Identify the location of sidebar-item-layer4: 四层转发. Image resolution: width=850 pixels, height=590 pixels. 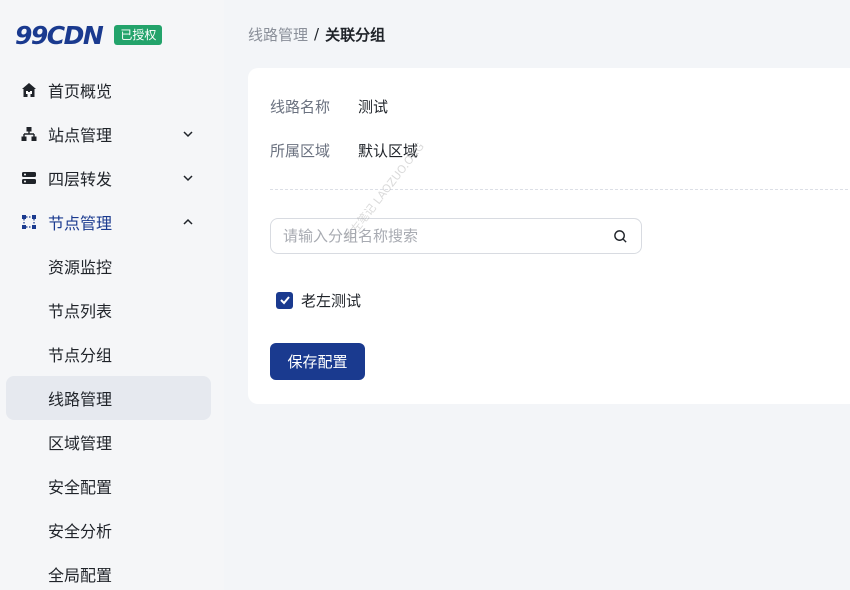
(108, 178).